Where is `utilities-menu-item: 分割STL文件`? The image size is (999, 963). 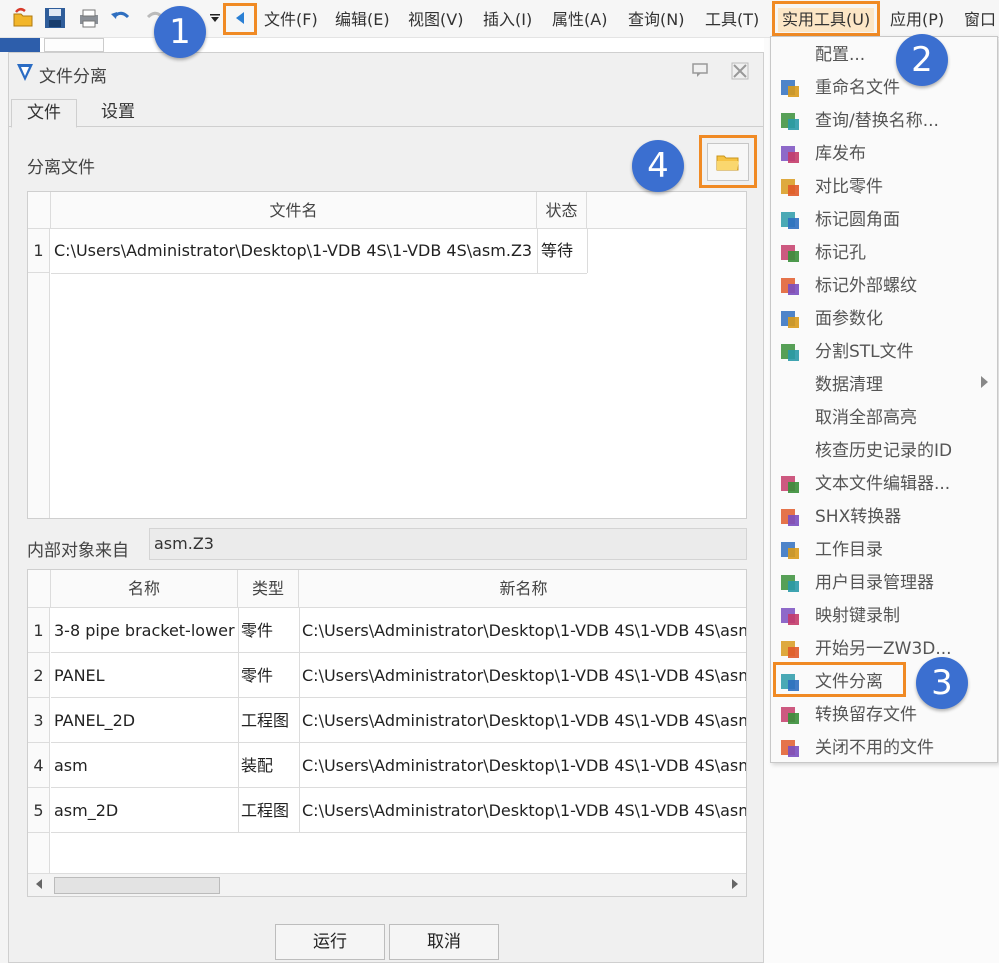 utilities-menu-item: 分割STL文件 is located at coordinates (884, 352).